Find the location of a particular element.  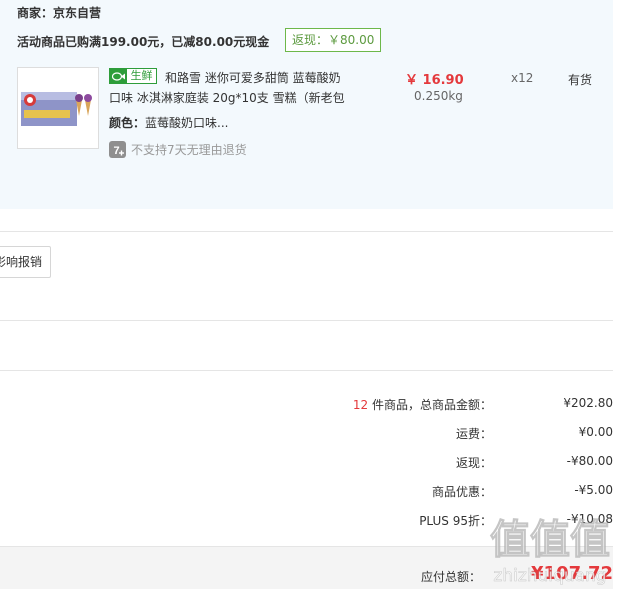

ice-cream-box-image is located at coordinates (56, 109).